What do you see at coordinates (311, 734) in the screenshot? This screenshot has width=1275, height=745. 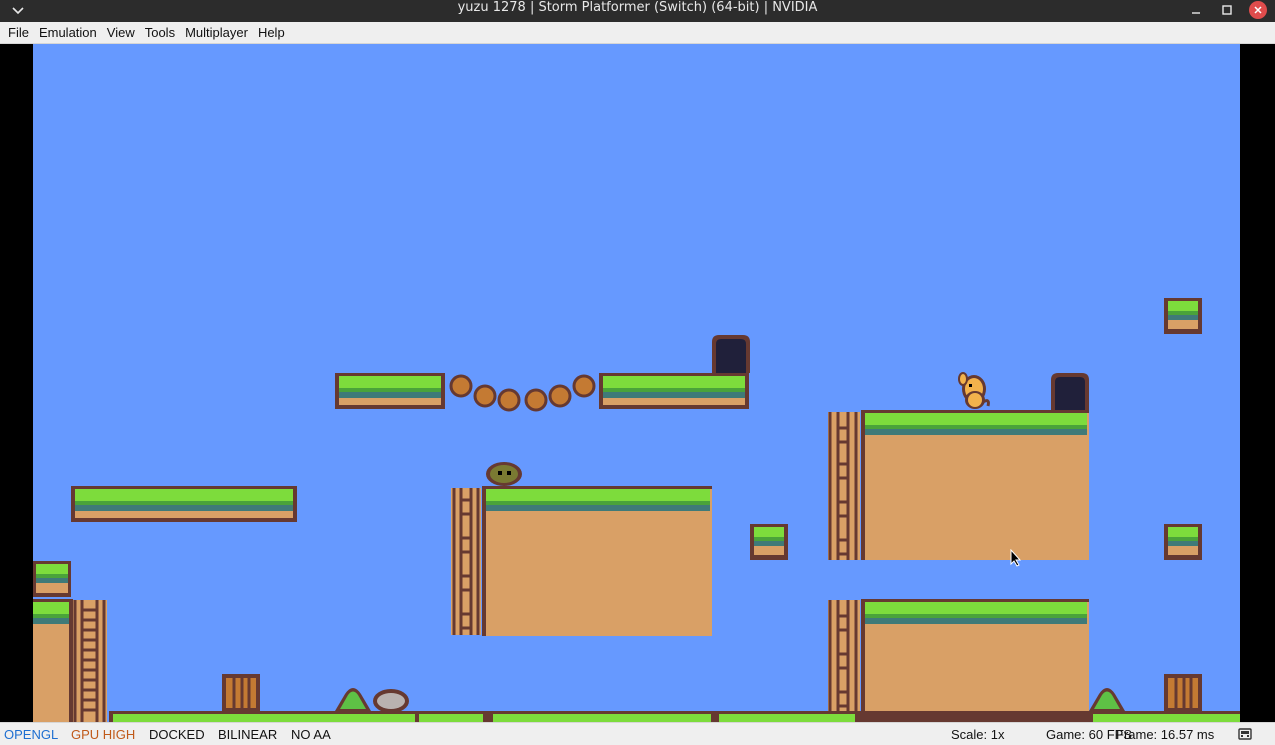 I see `status-antialiasing: NO AA` at bounding box center [311, 734].